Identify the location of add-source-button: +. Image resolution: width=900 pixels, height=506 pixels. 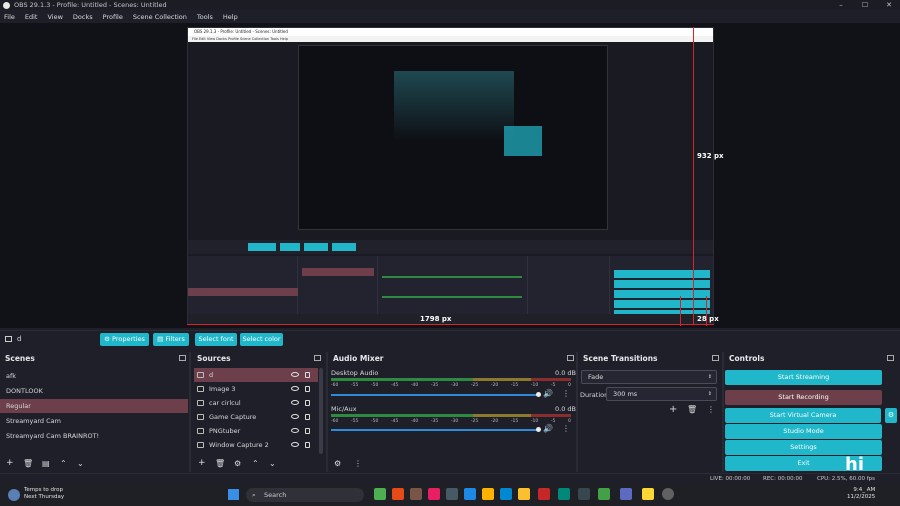
(202, 463).